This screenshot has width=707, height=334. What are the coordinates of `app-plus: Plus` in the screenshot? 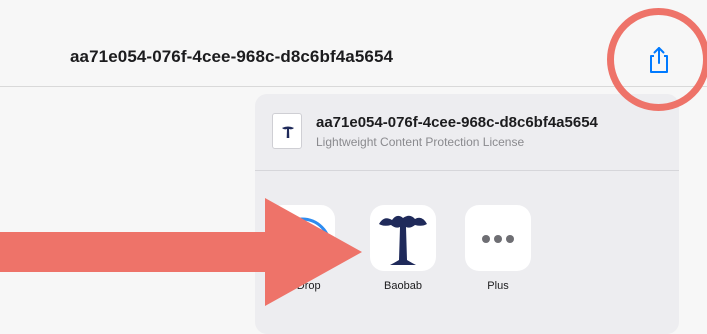 It's located at (498, 248).